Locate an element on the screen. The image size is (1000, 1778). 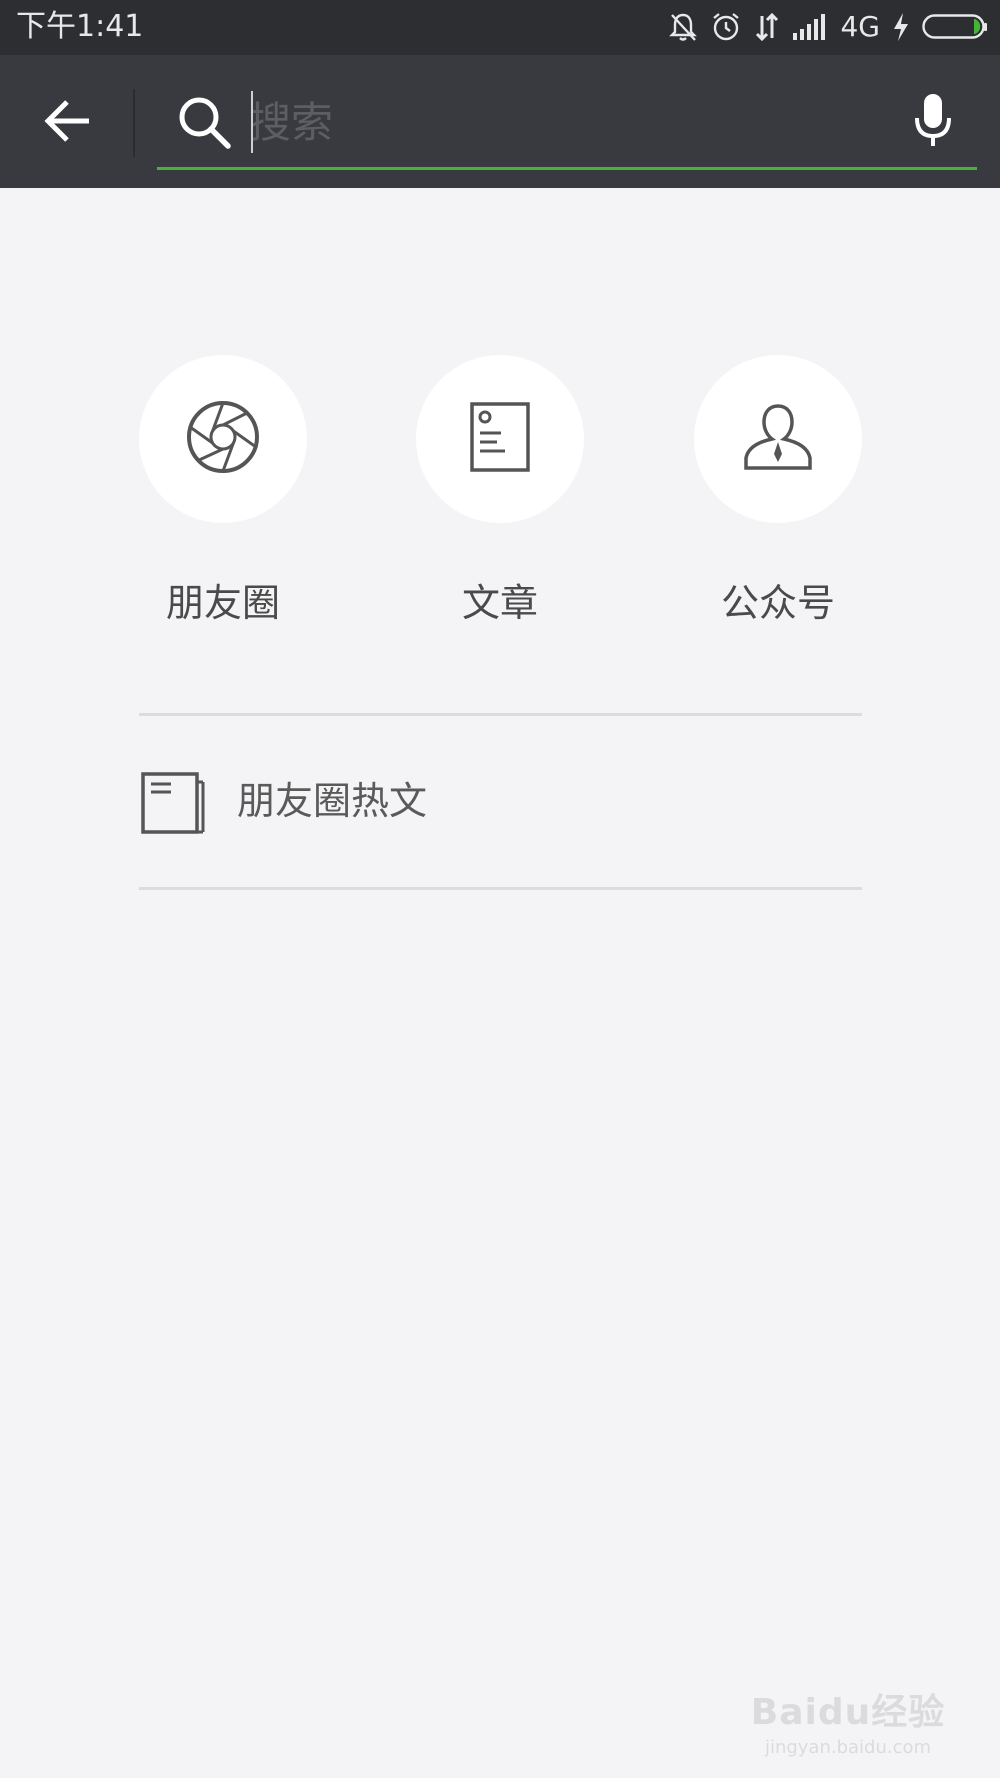
data-transfer-icon is located at coordinates (767, 27).